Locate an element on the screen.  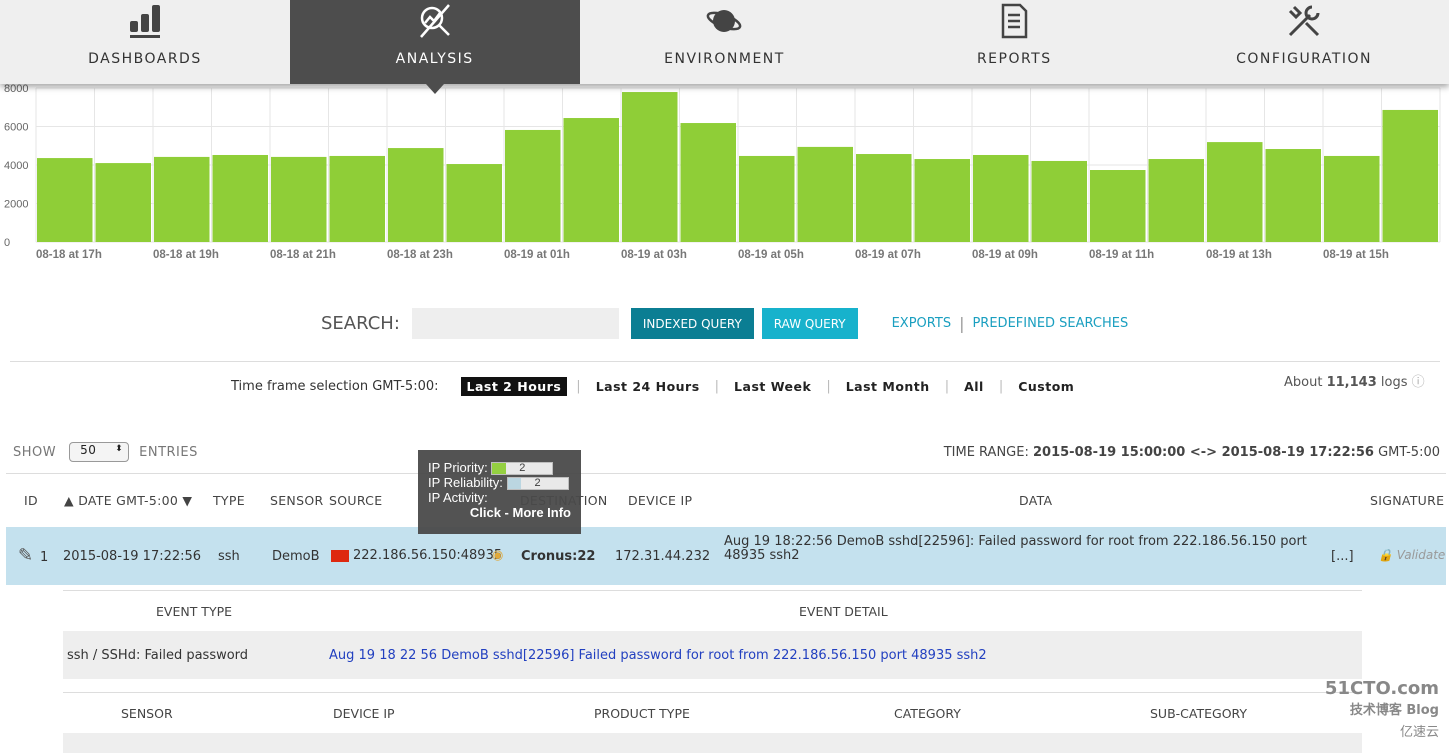
help-icon: ⓘ is located at coordinates (1418, 382).